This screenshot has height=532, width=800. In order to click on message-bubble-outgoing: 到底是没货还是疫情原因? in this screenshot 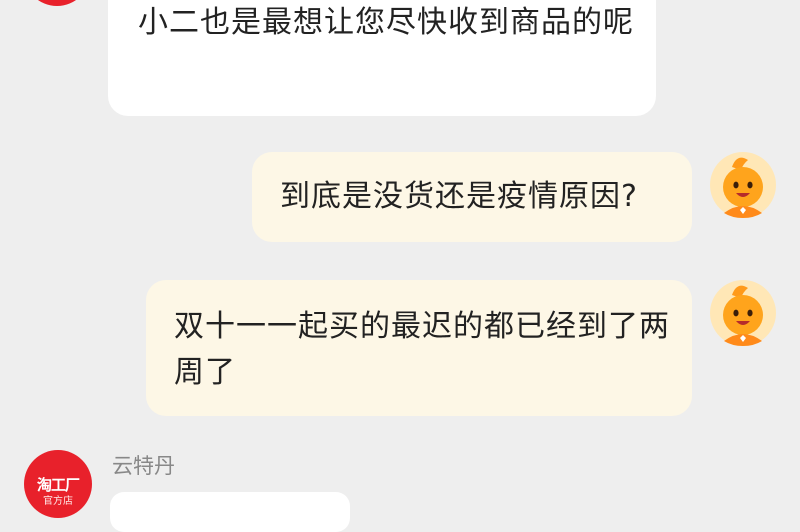, I will do `click(472, 197)`.